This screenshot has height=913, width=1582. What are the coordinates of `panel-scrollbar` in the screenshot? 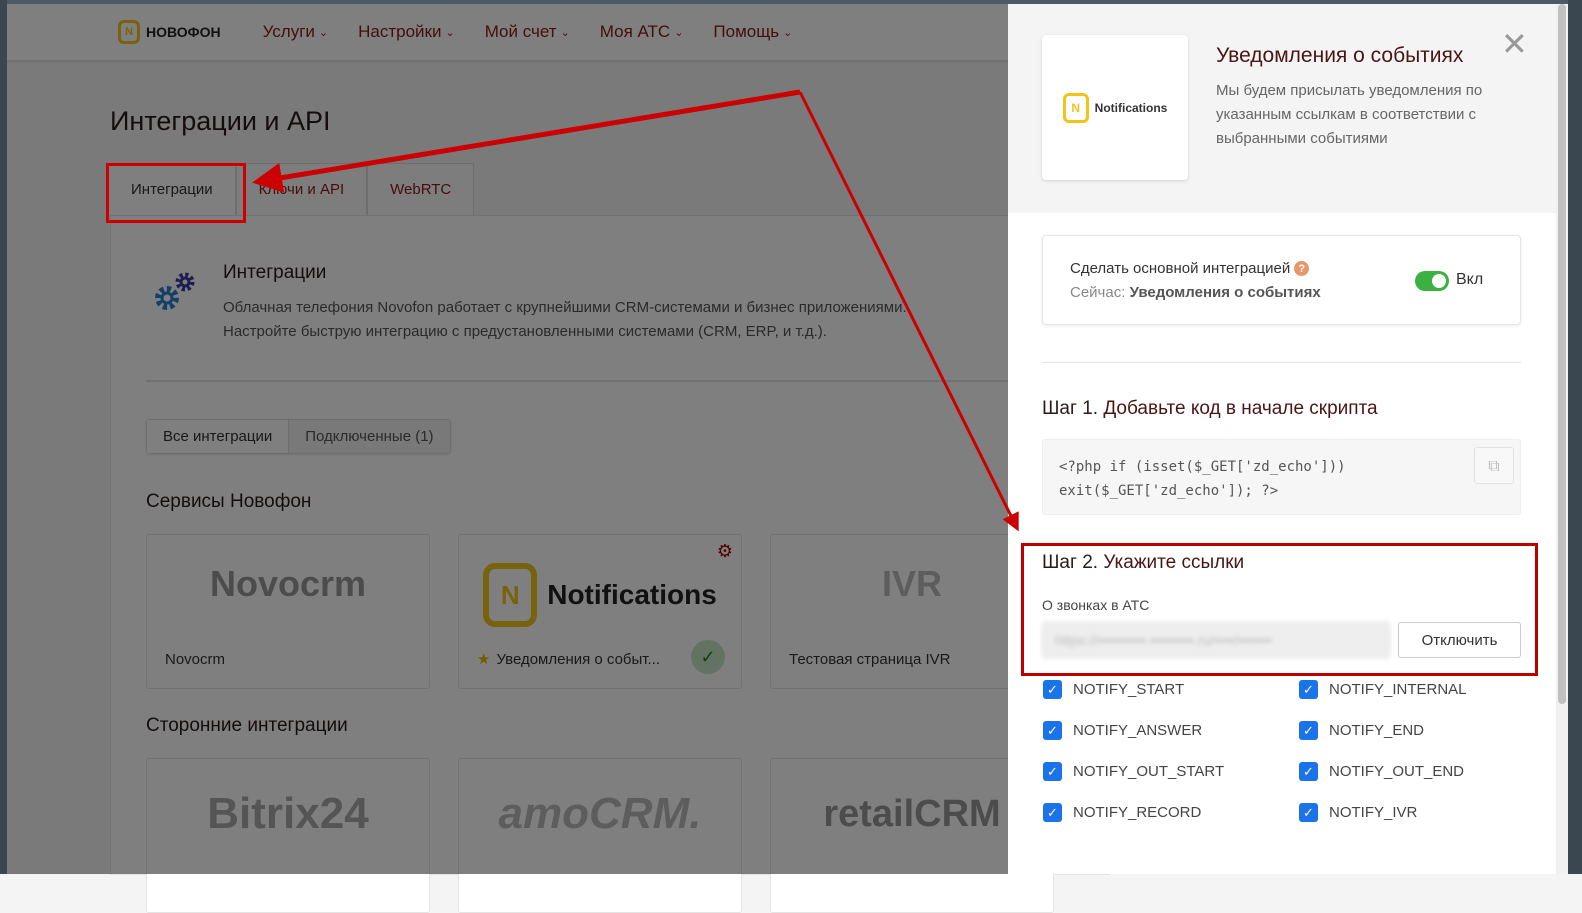 It's located at (1562, 437).